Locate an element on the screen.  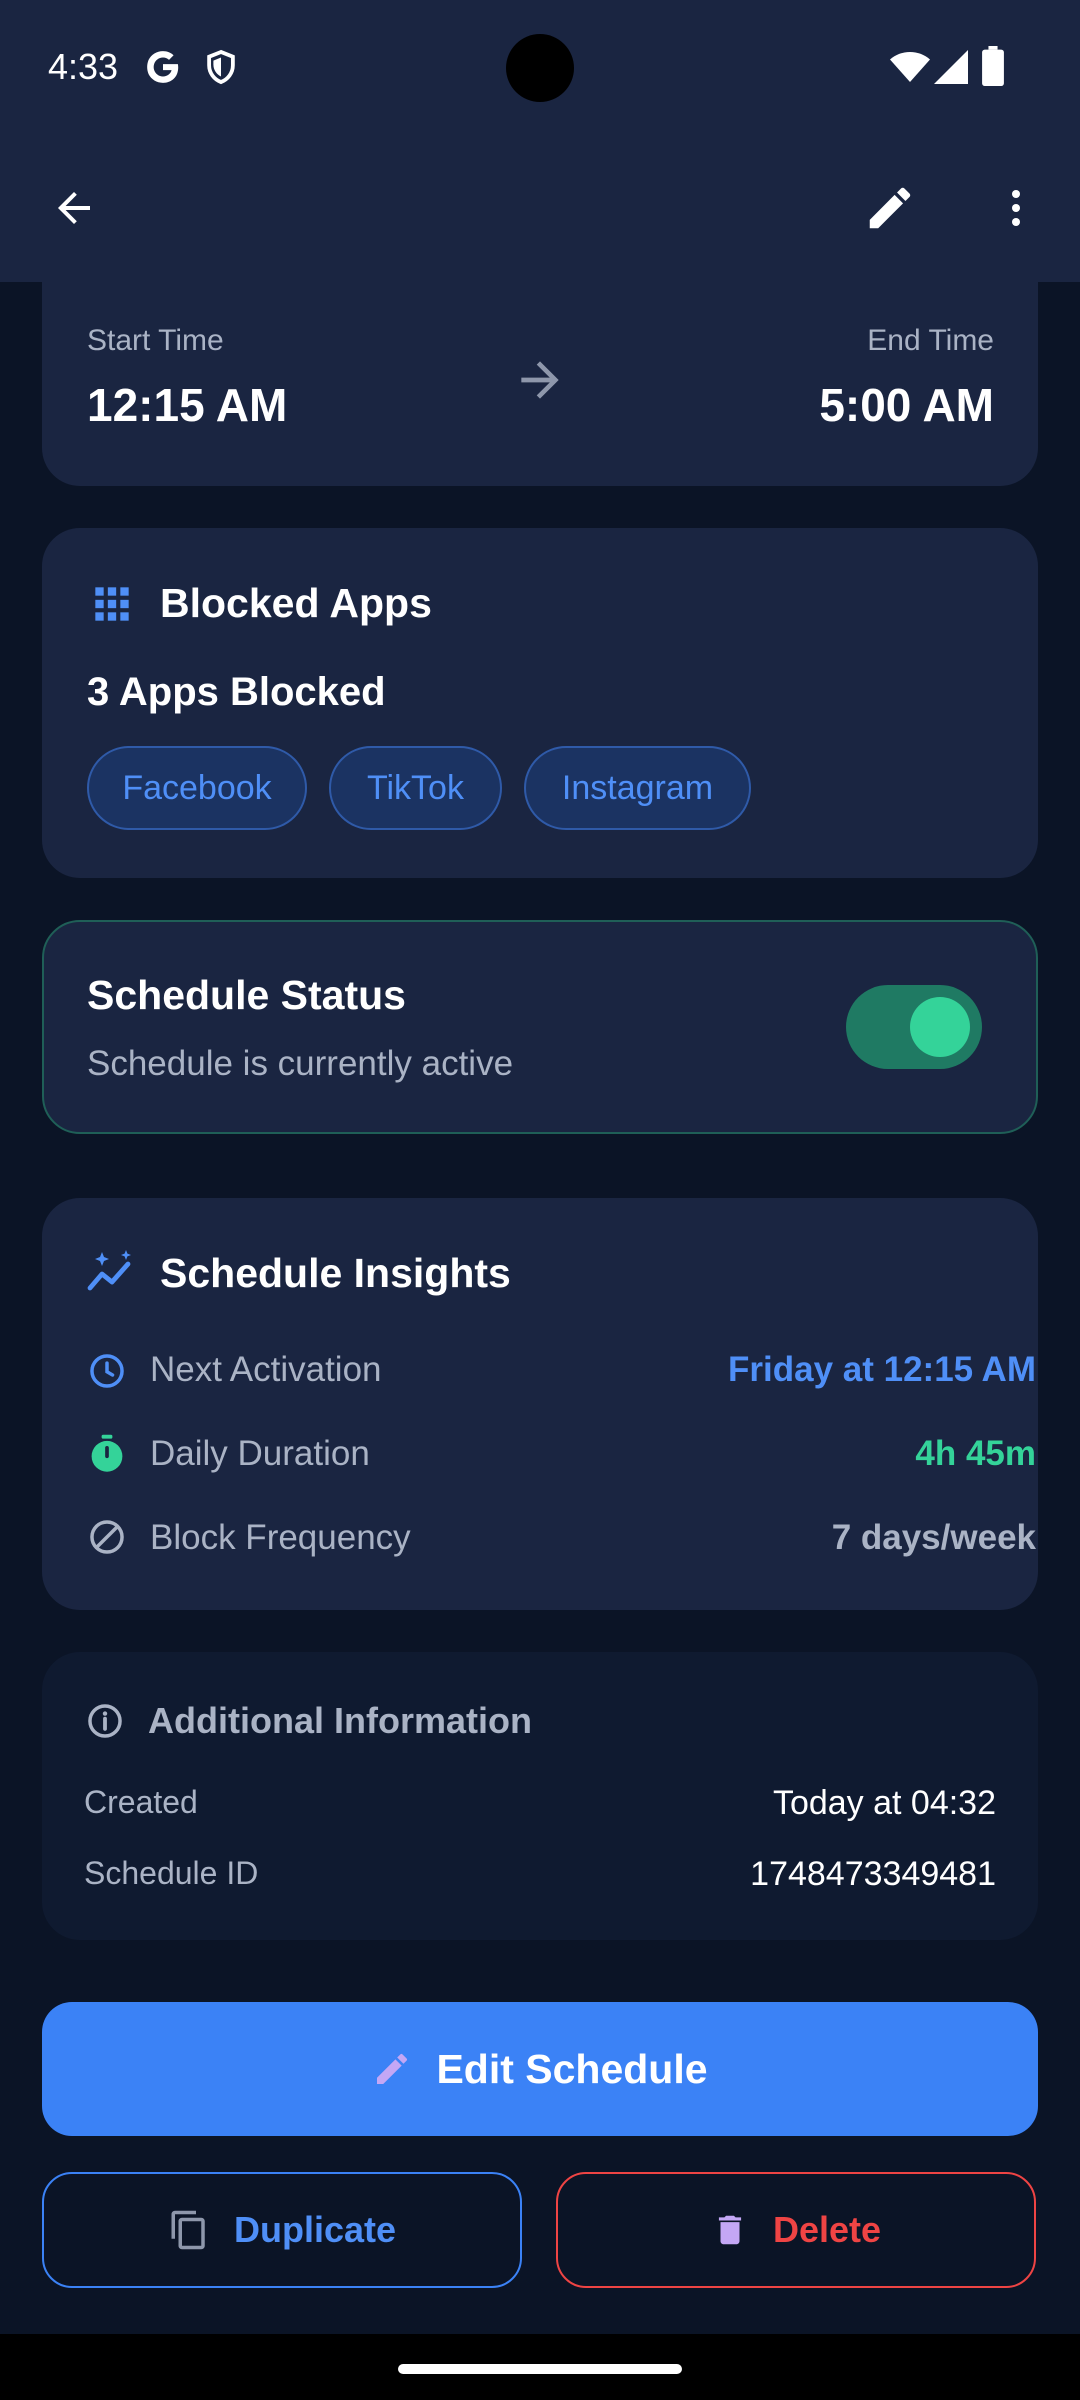
edit-schedule-button: Edit Schedule is located at coordinates (540, 2069).